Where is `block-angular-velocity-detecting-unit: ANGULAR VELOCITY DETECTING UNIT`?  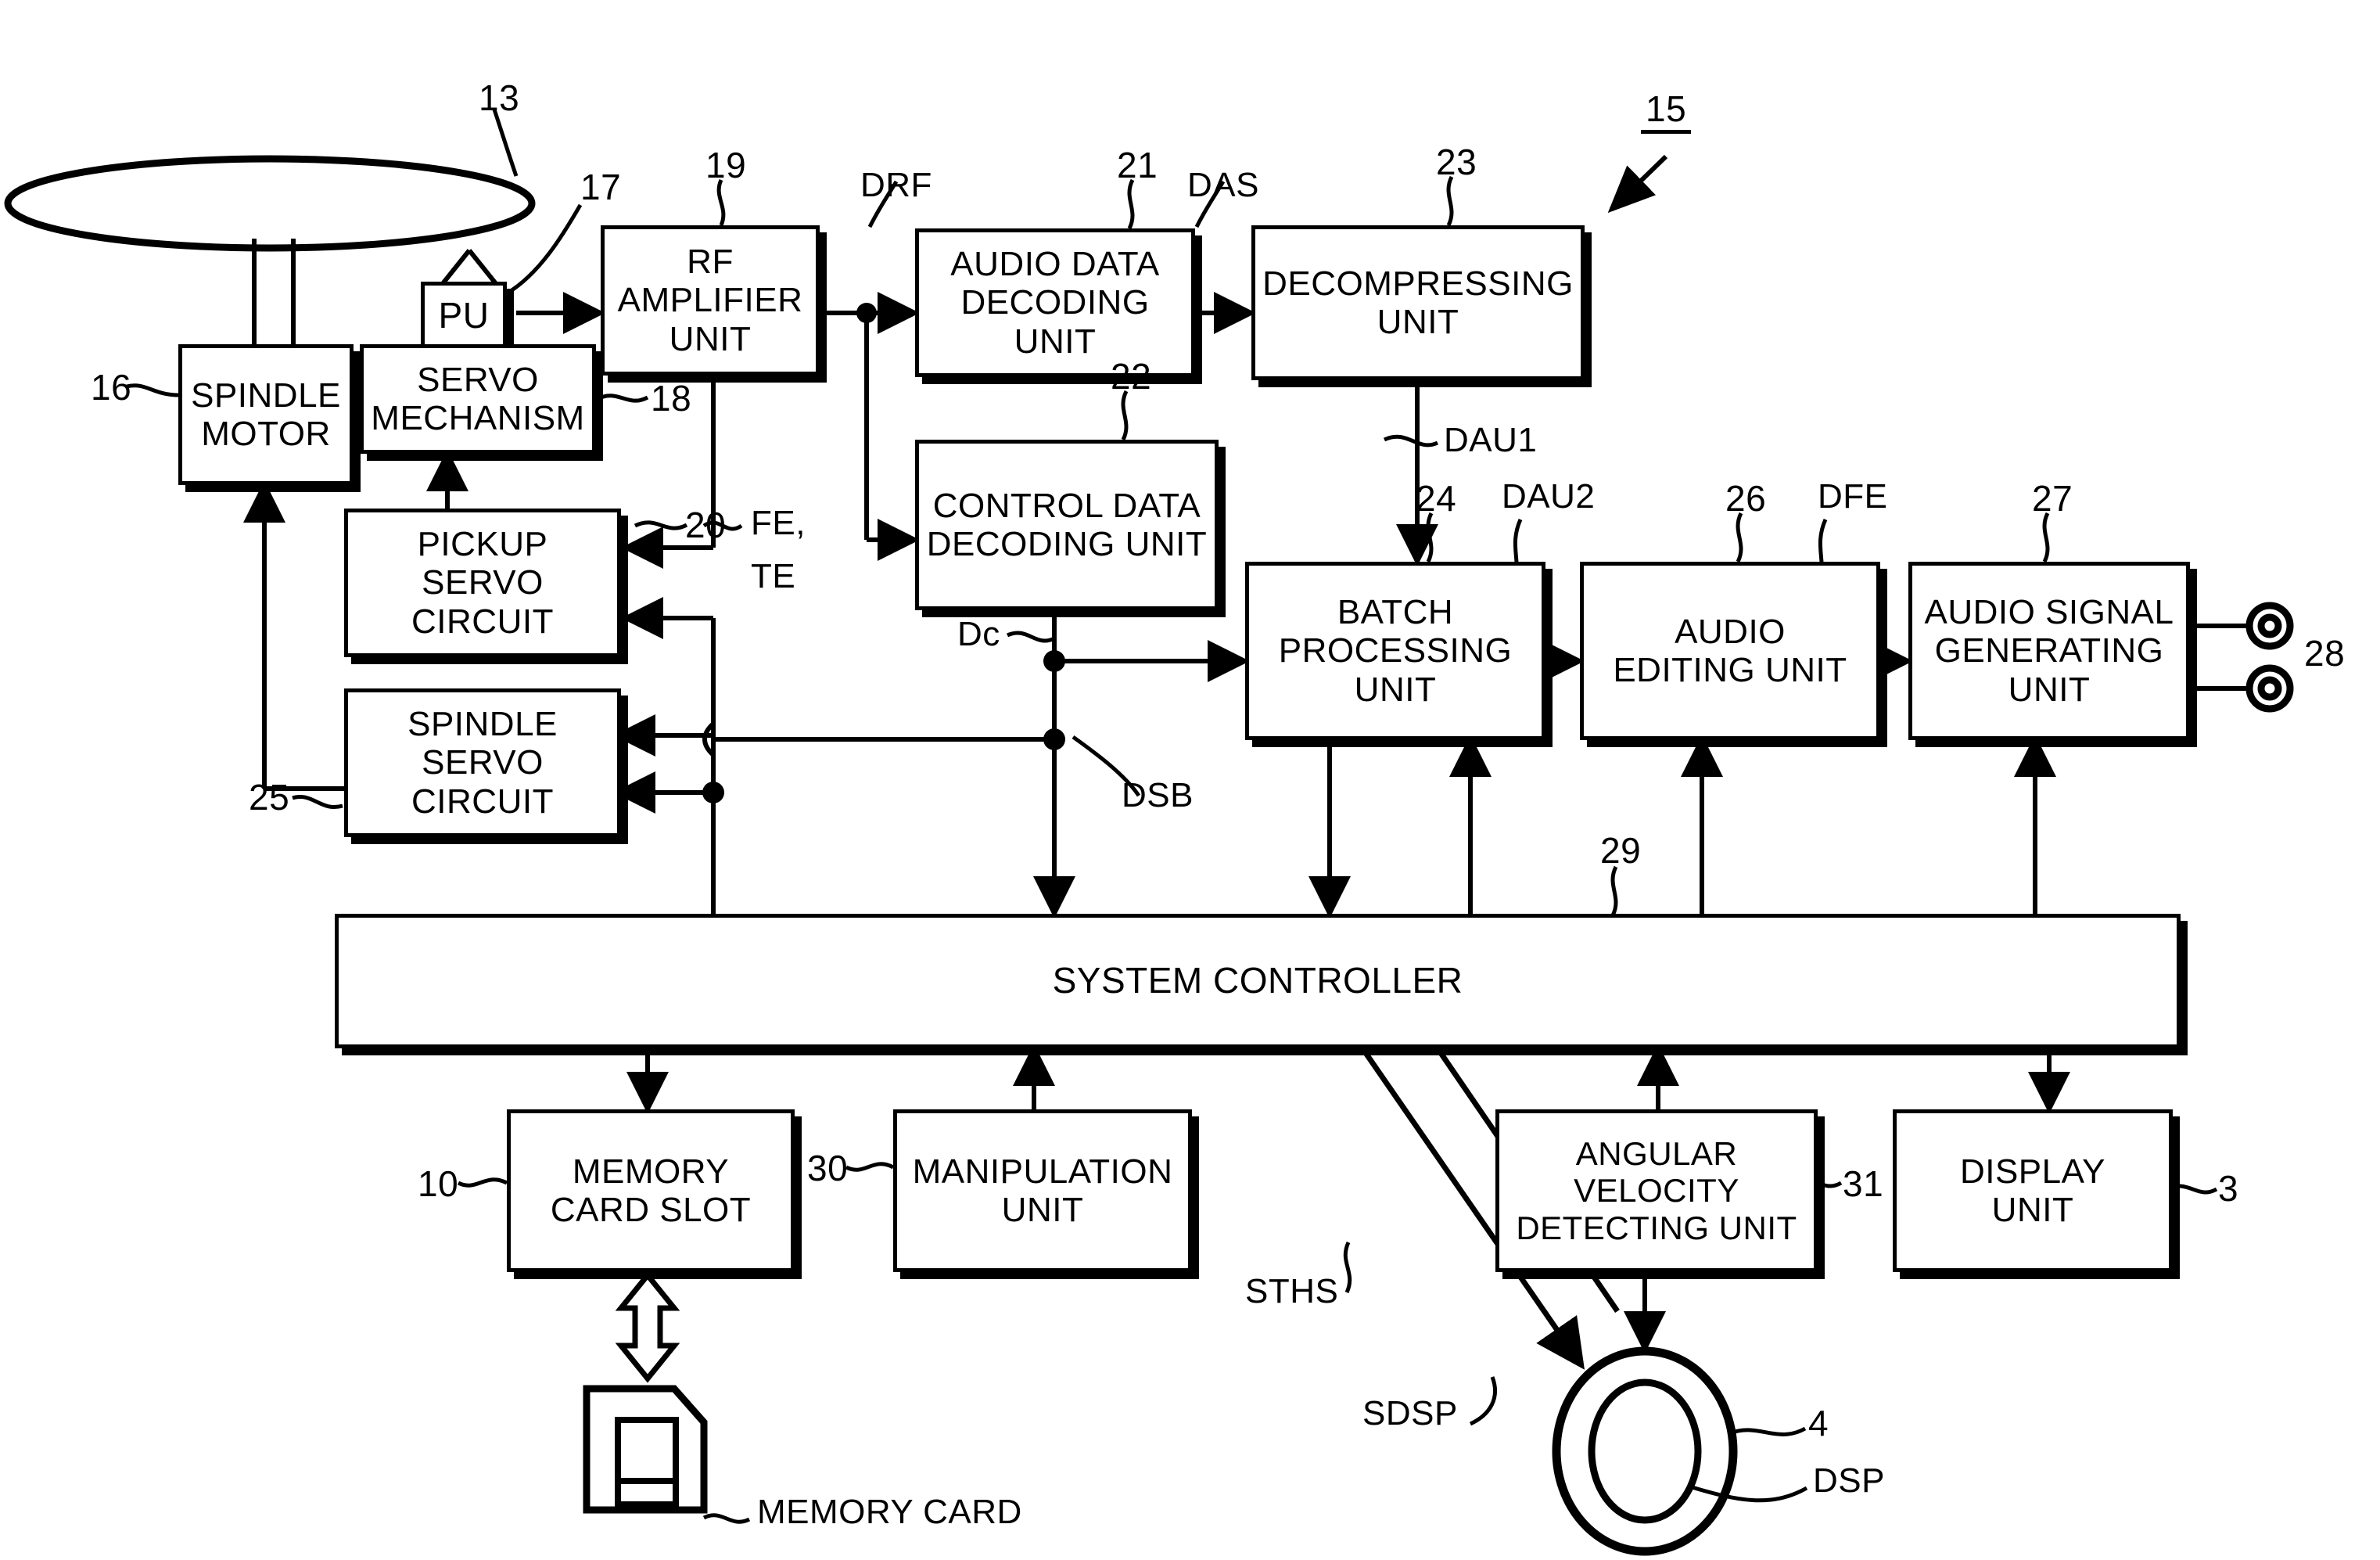
block-angular-velocity-detecting-unit: ANGULAR VELOCITY DETECTING UNIT is located at coordinates (1656, 1190).